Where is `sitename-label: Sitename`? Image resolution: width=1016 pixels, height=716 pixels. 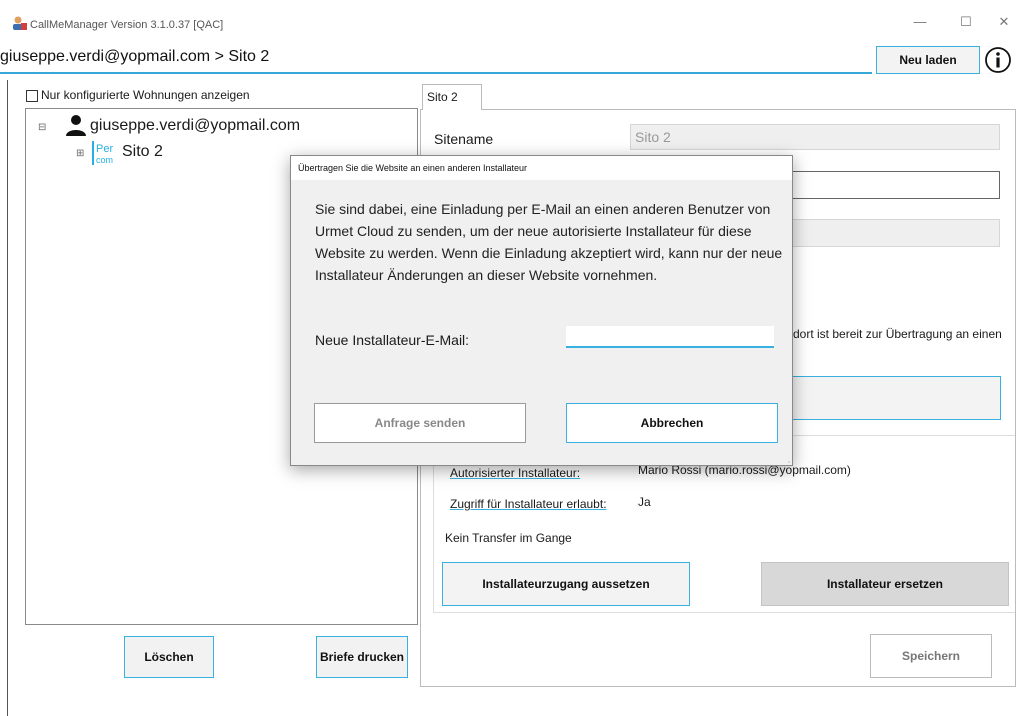 sitename-label: Sitename is located at coordinates (464, 139).